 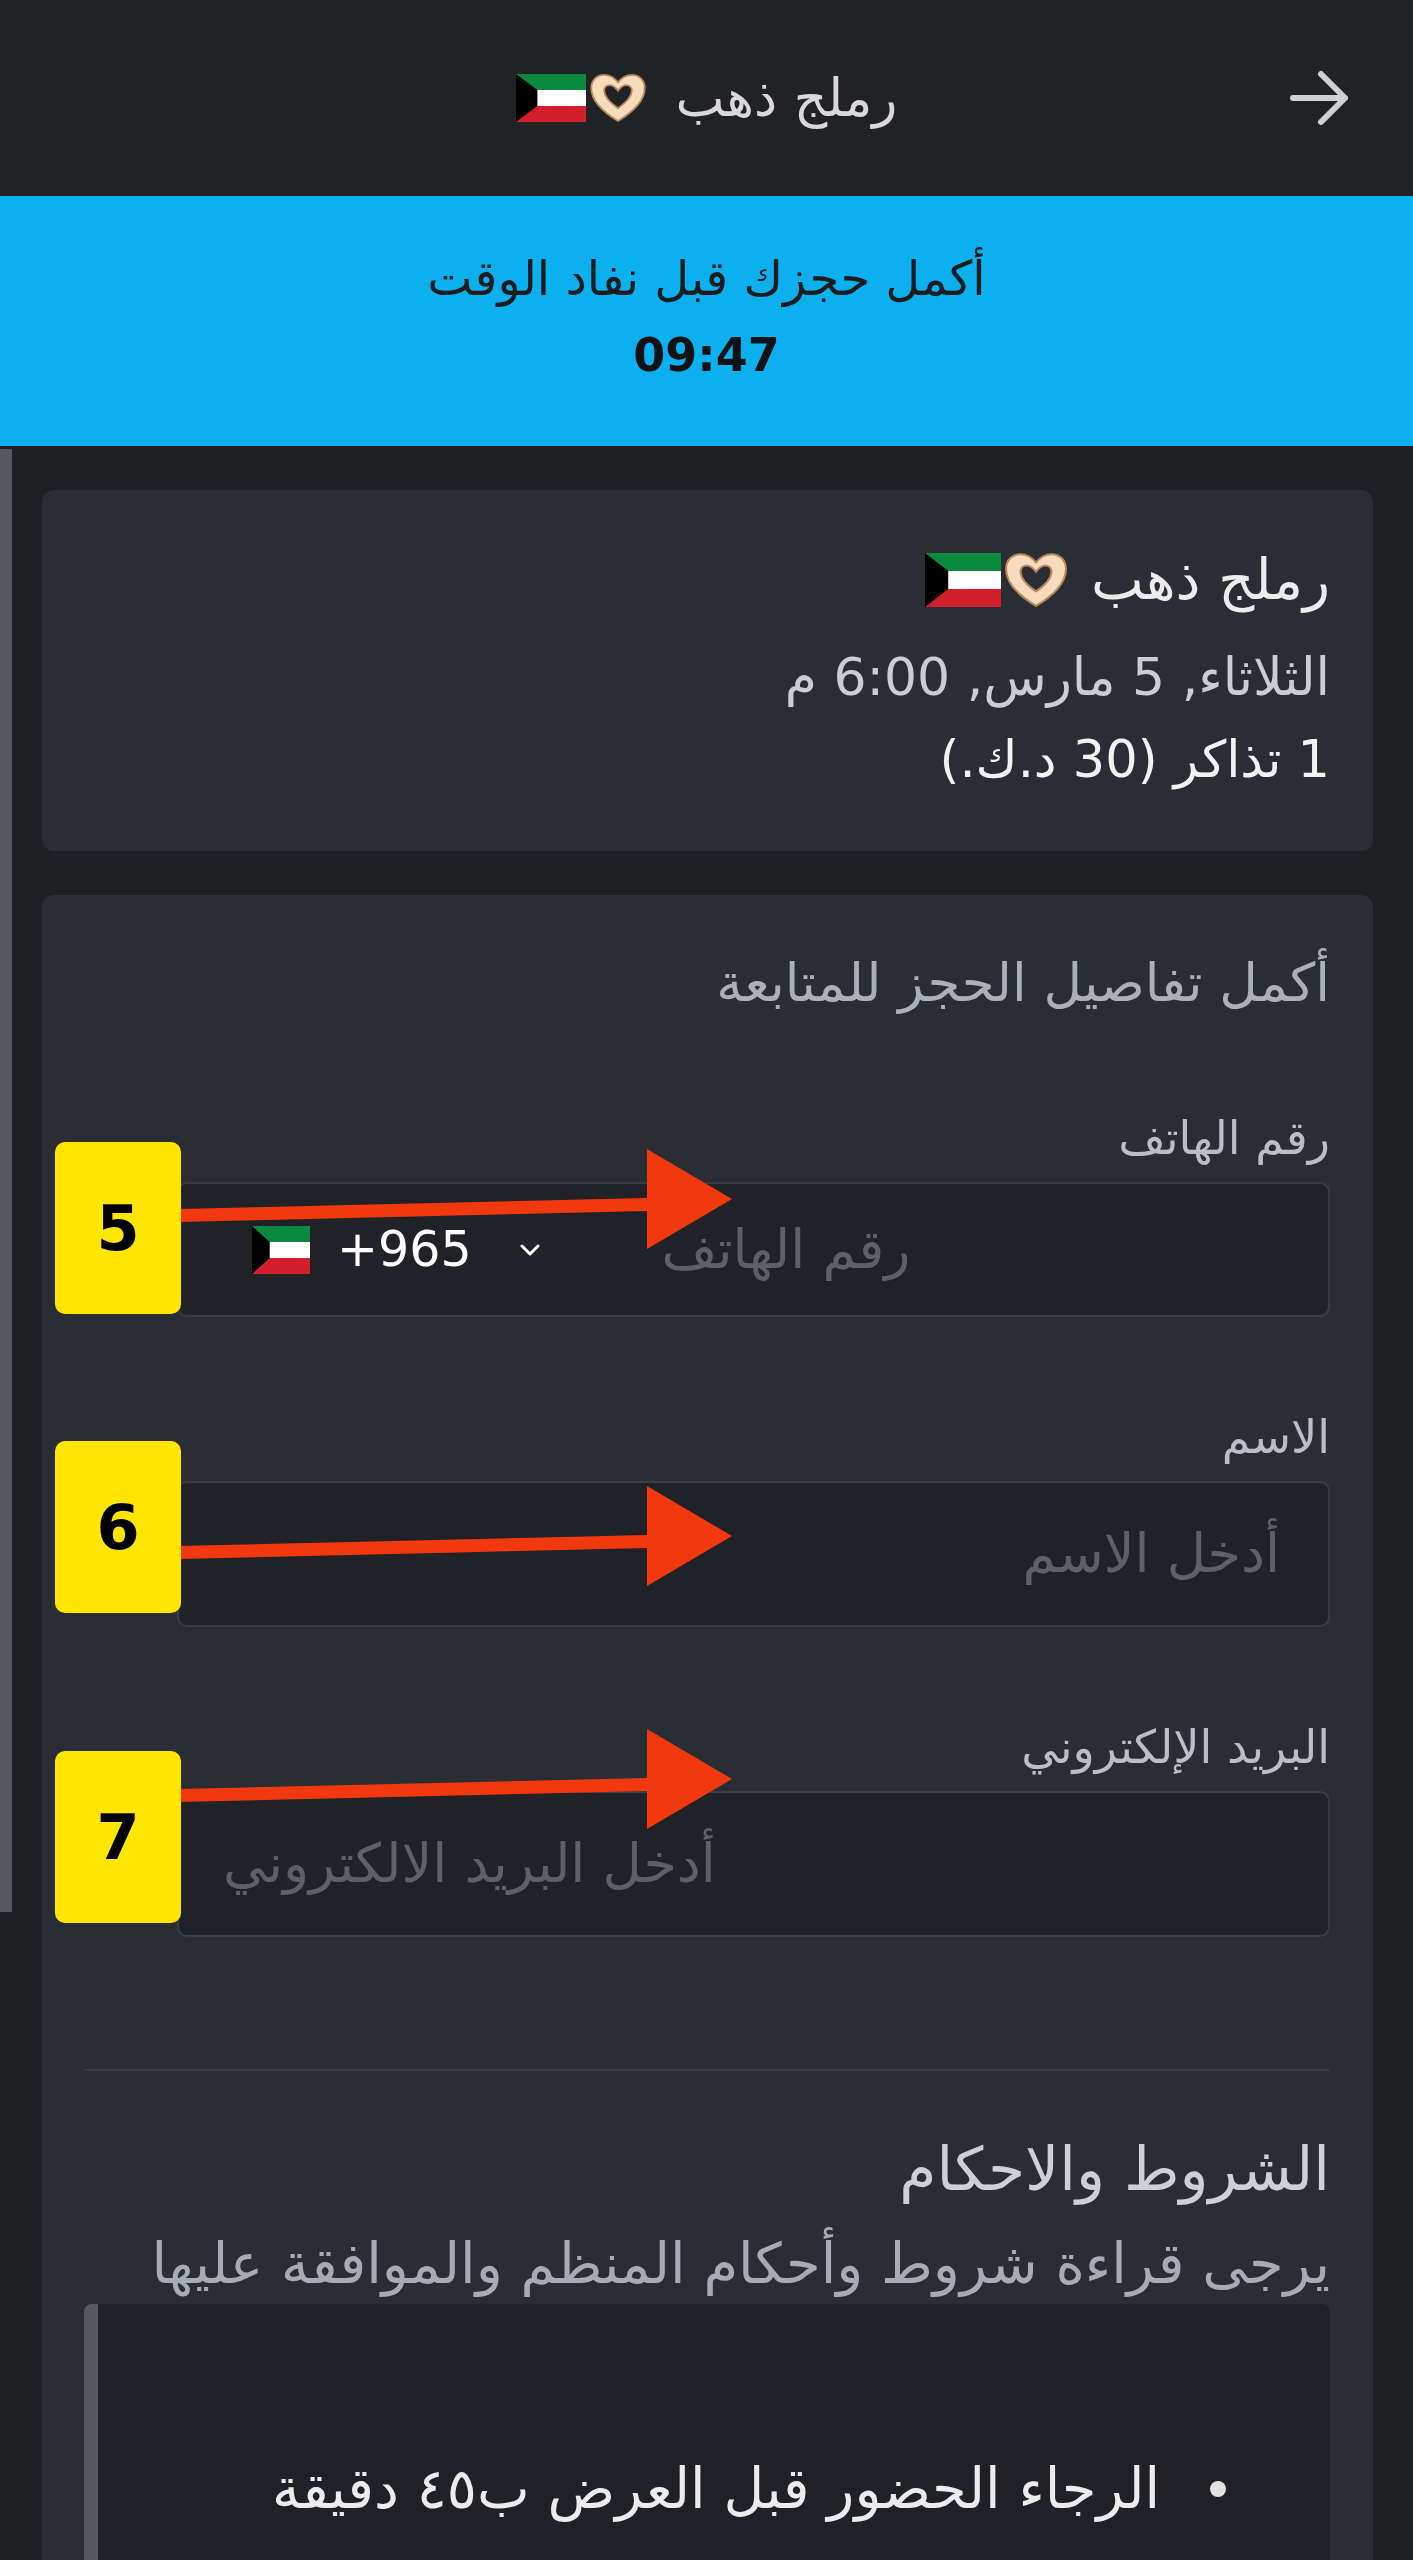 I want to click on field-label: الاسم, so click(x=1275, y=1437).